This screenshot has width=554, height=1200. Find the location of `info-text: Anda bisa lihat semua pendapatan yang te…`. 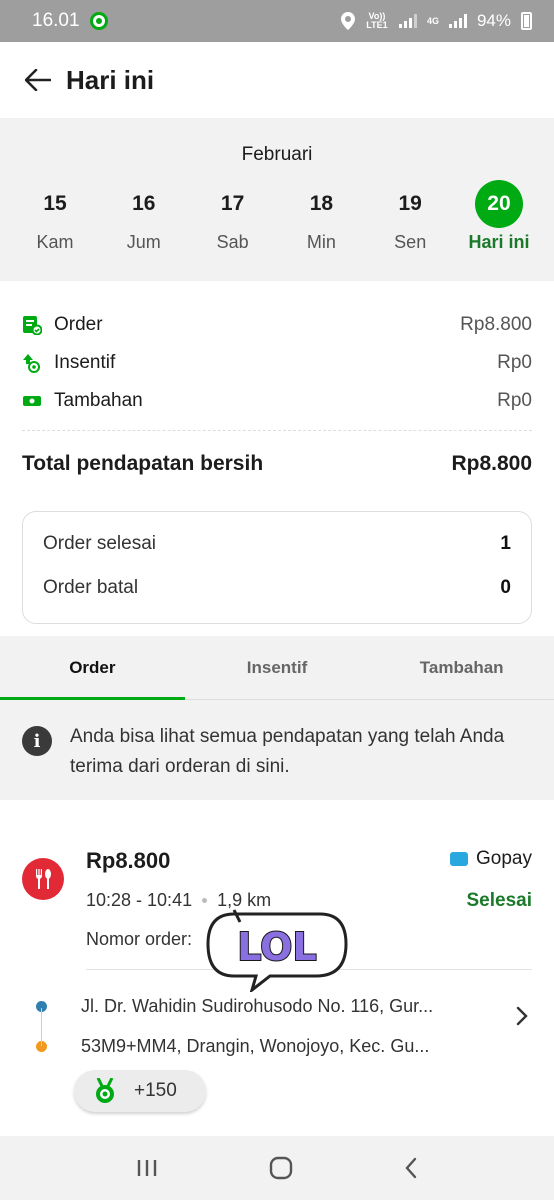

info-text: Anda bisa lihat semua pendapatan yang te… is located at coordinates (287, 751).